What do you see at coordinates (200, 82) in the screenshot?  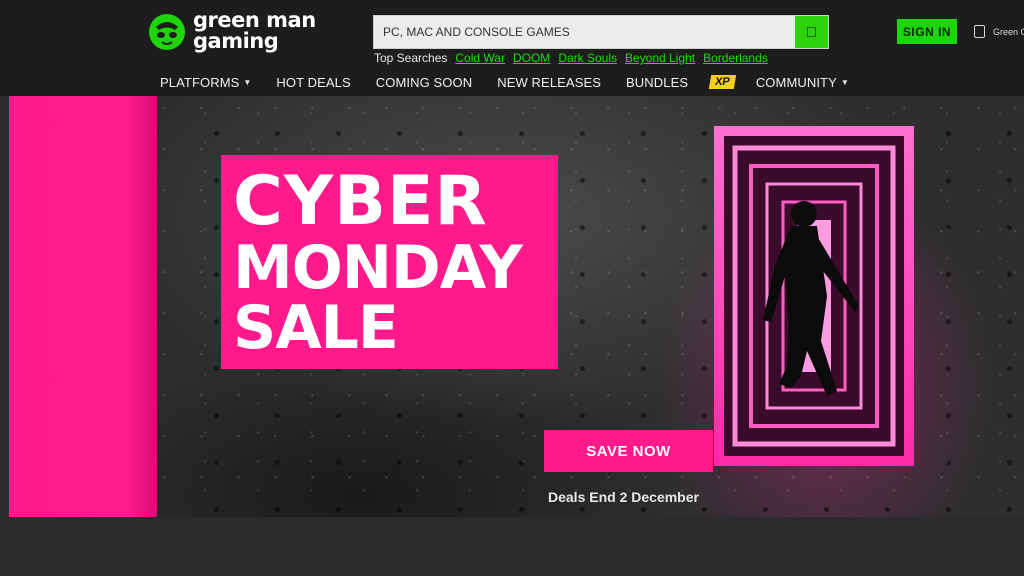 I see `nav-platforms-label: PLATFORMS` at bounding box center [200, 82].